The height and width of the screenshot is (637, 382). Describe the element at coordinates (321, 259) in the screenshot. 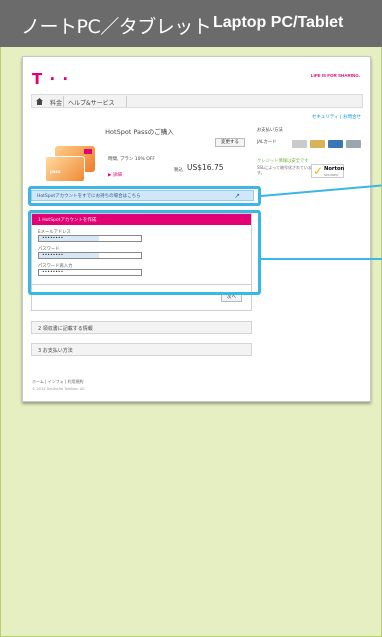

I see `callout-line` at that location.